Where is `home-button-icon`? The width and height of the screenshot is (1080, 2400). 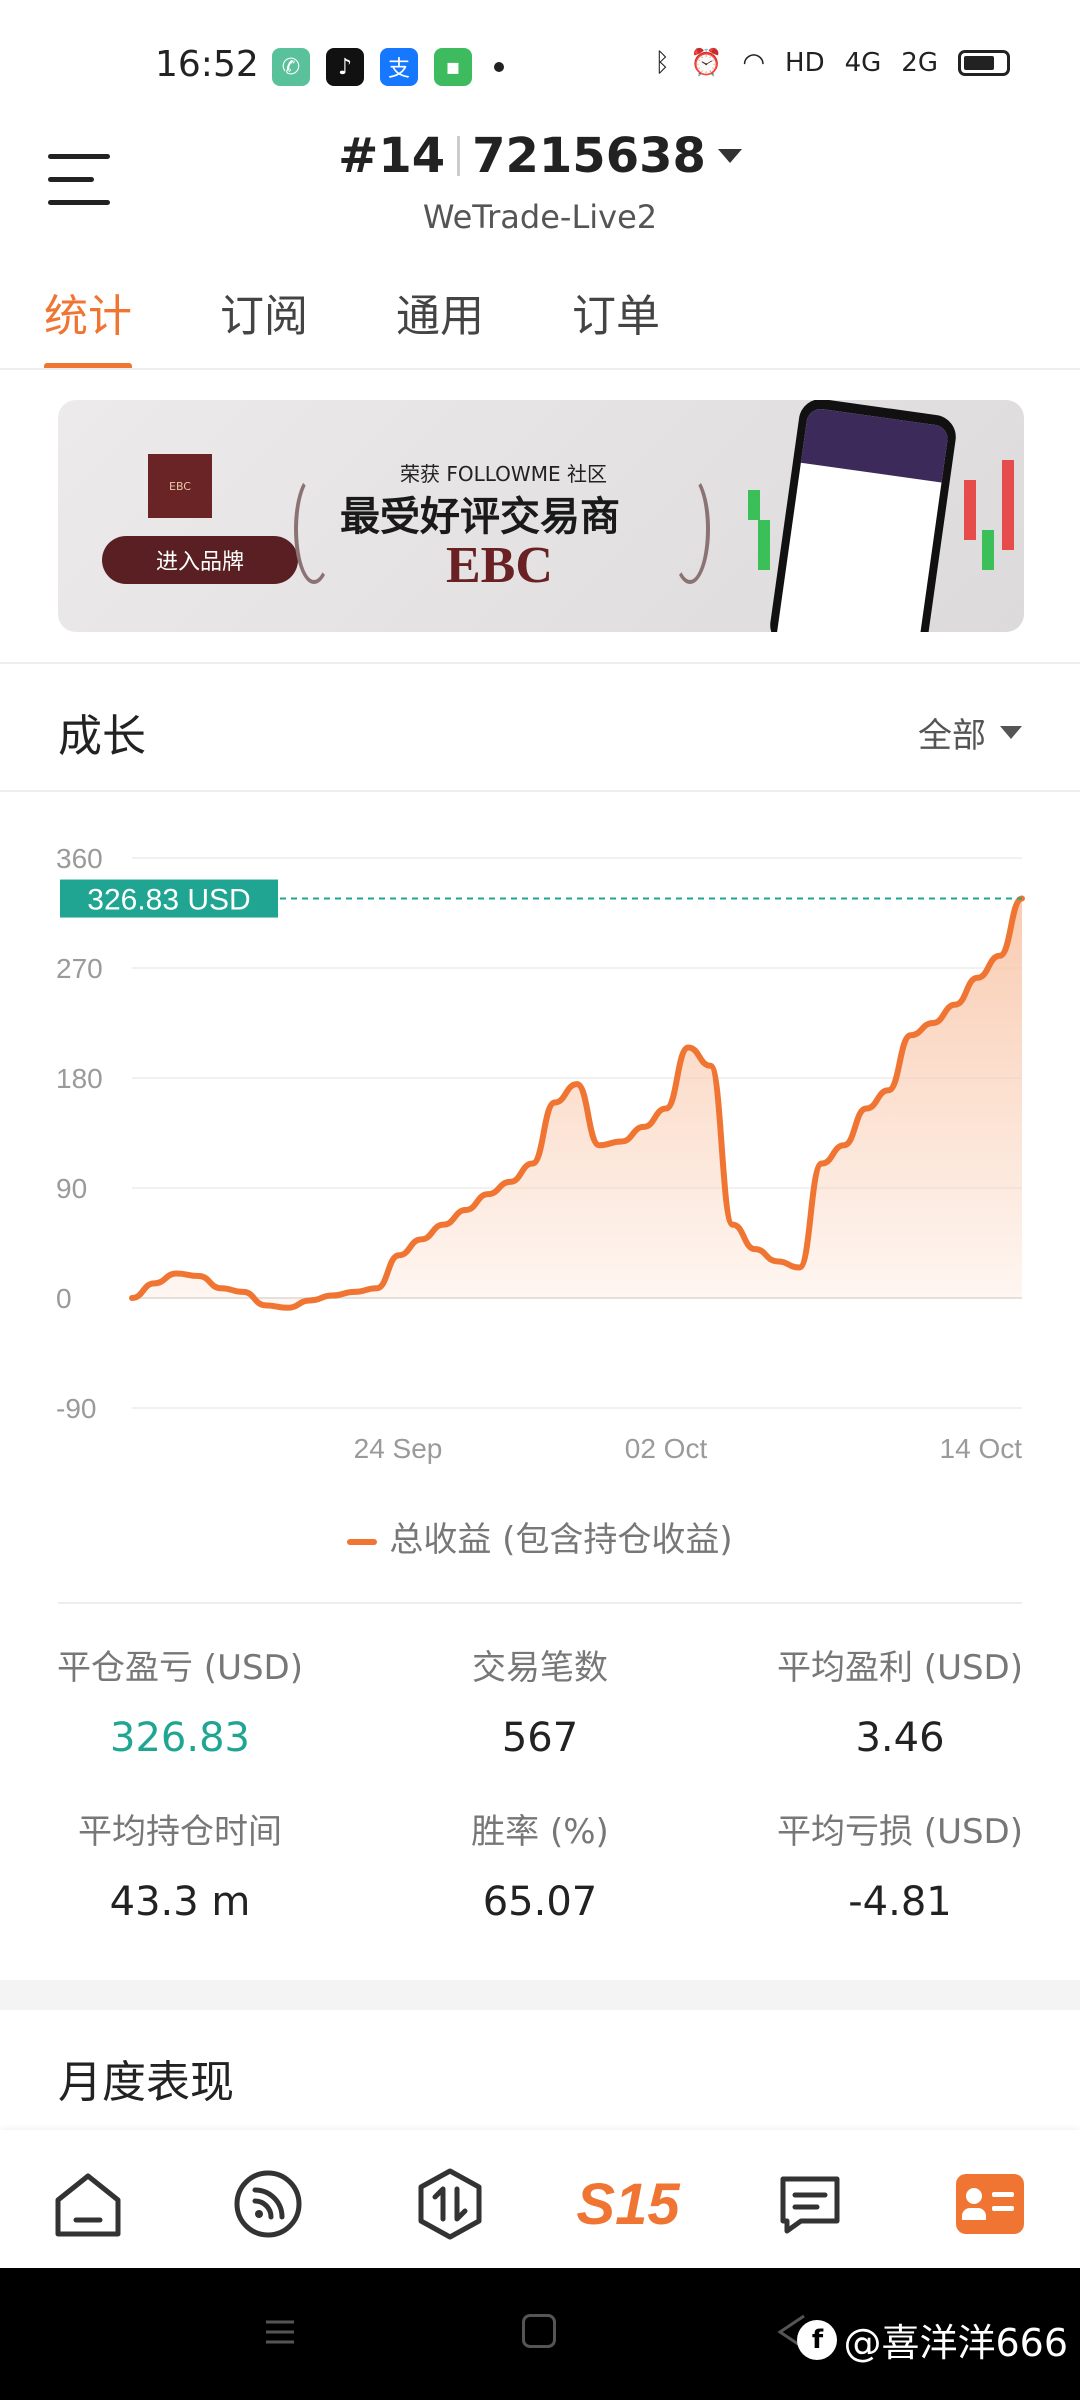
home-button-icon is located at coordinates (539, 2331).